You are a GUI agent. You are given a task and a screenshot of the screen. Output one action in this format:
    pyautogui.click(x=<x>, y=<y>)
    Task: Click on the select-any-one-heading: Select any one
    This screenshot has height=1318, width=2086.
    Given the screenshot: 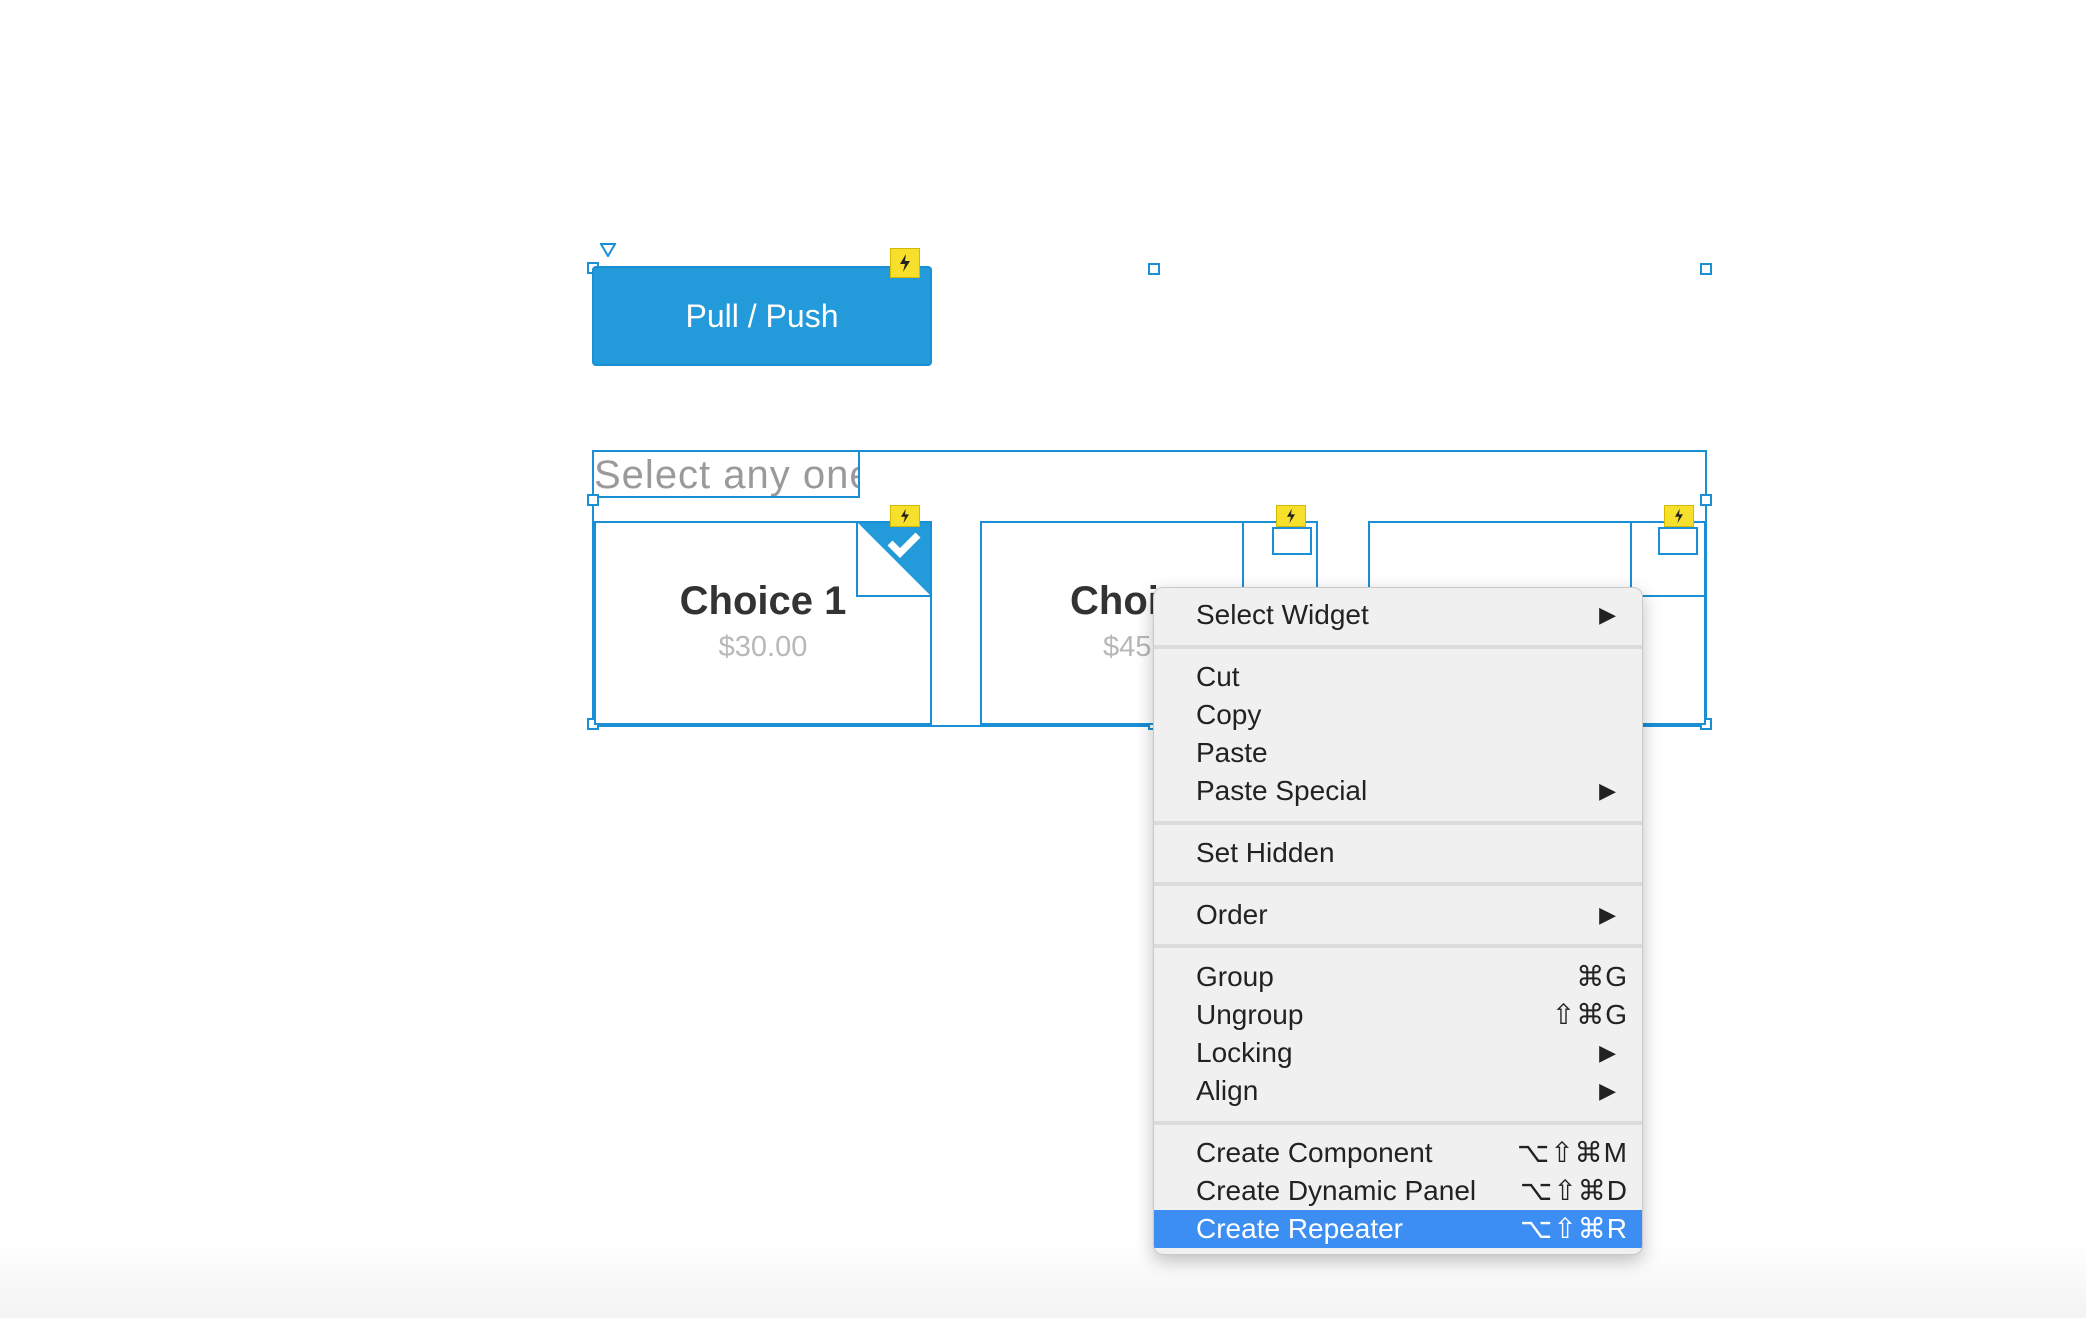 What is the action you would take?
    pyautogui.click(x=726, y=474)
    